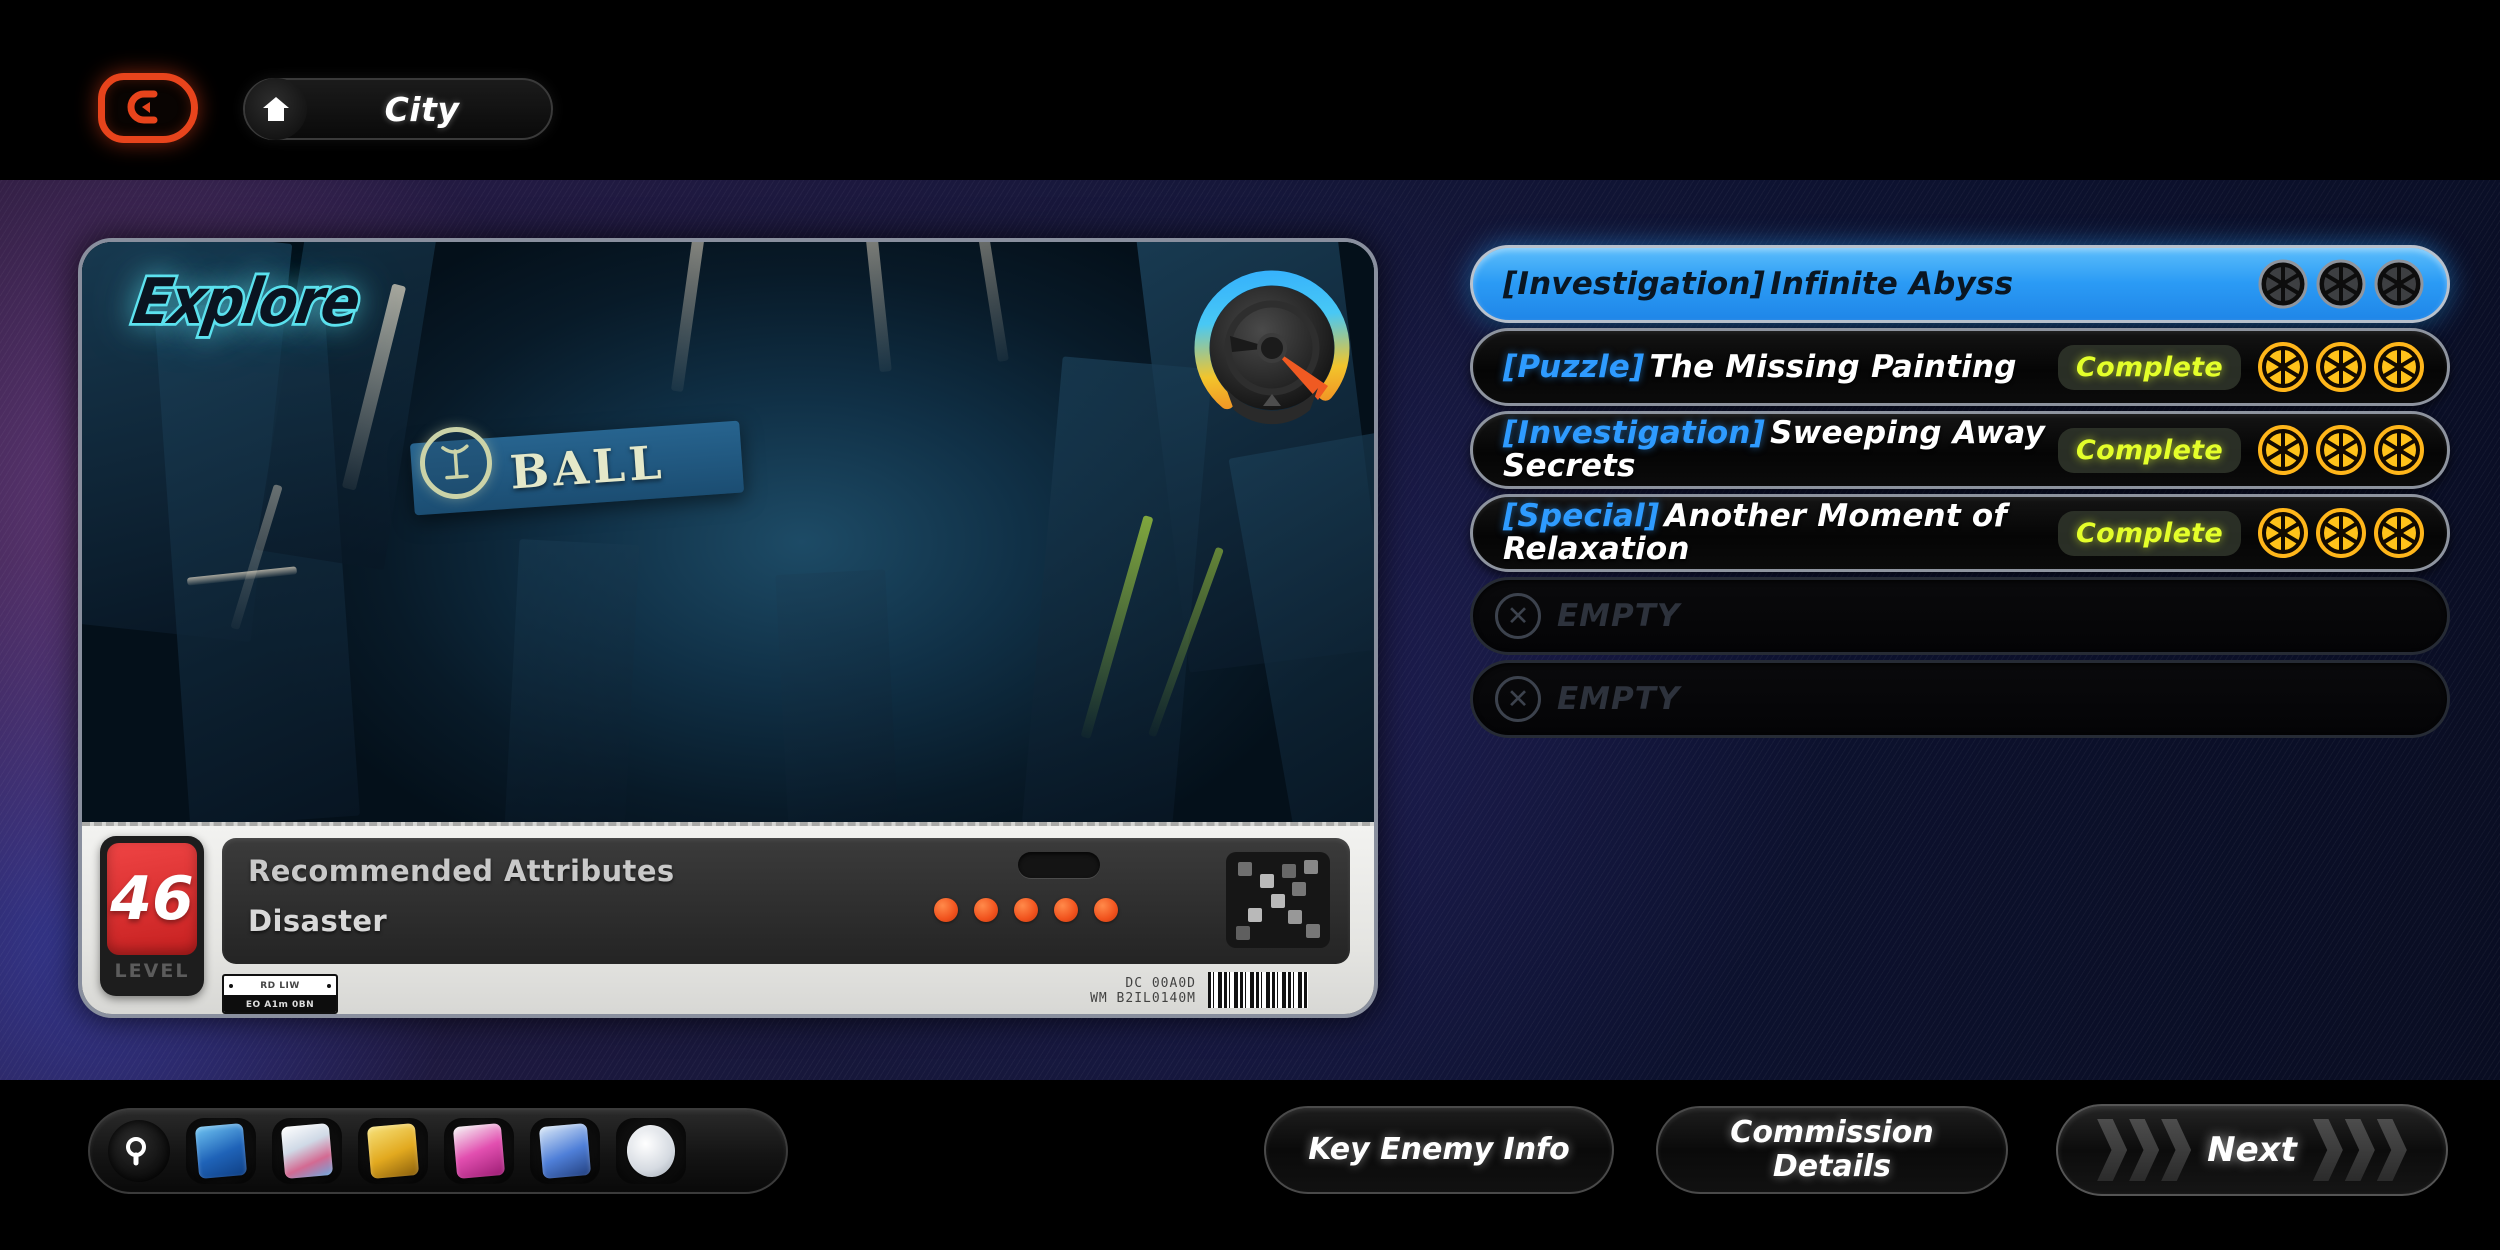  What do you see at coordinates (1258, 990) in the screenshot?
I see `barcode-decoration` at bounding box center [1258, 990].